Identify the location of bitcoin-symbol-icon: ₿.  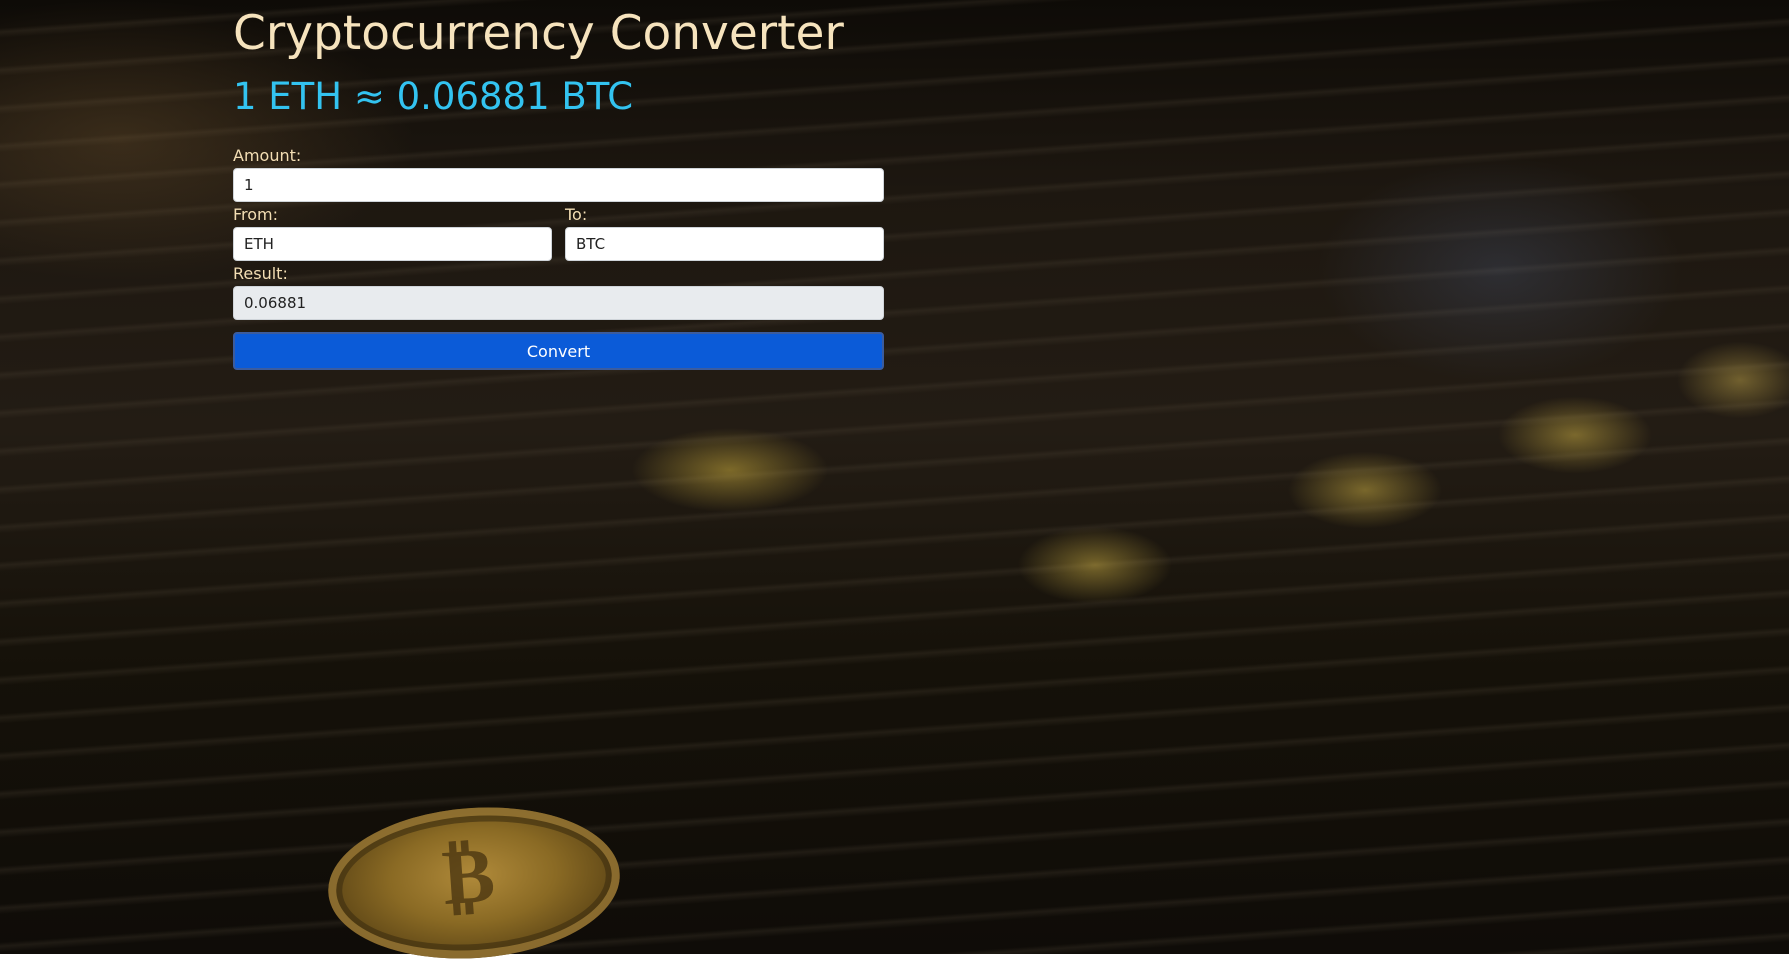
(468, 876).